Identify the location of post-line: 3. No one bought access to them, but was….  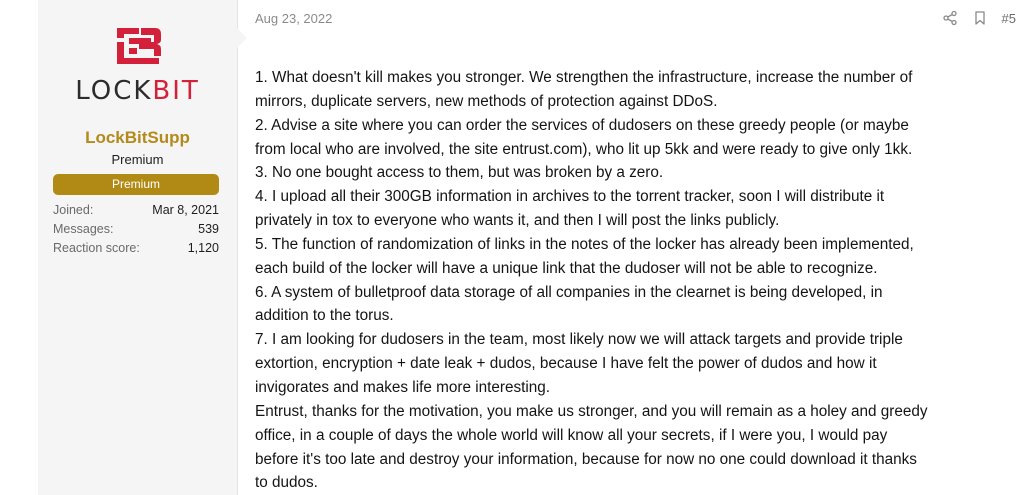
(459, 173).